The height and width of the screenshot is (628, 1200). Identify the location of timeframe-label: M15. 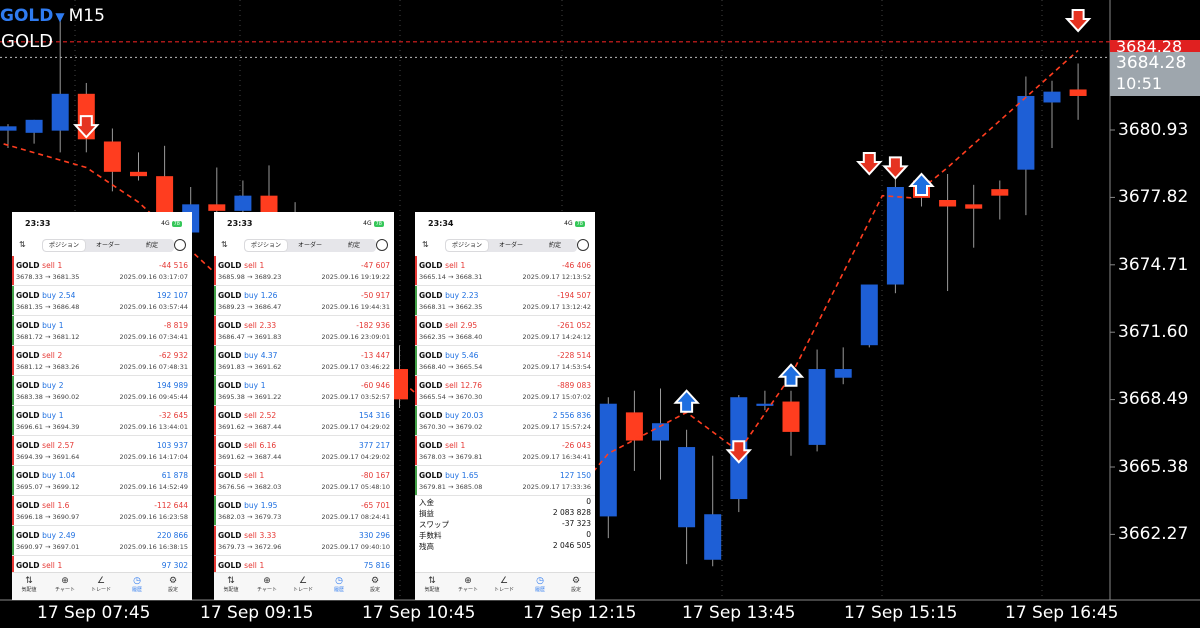
(87, 16).